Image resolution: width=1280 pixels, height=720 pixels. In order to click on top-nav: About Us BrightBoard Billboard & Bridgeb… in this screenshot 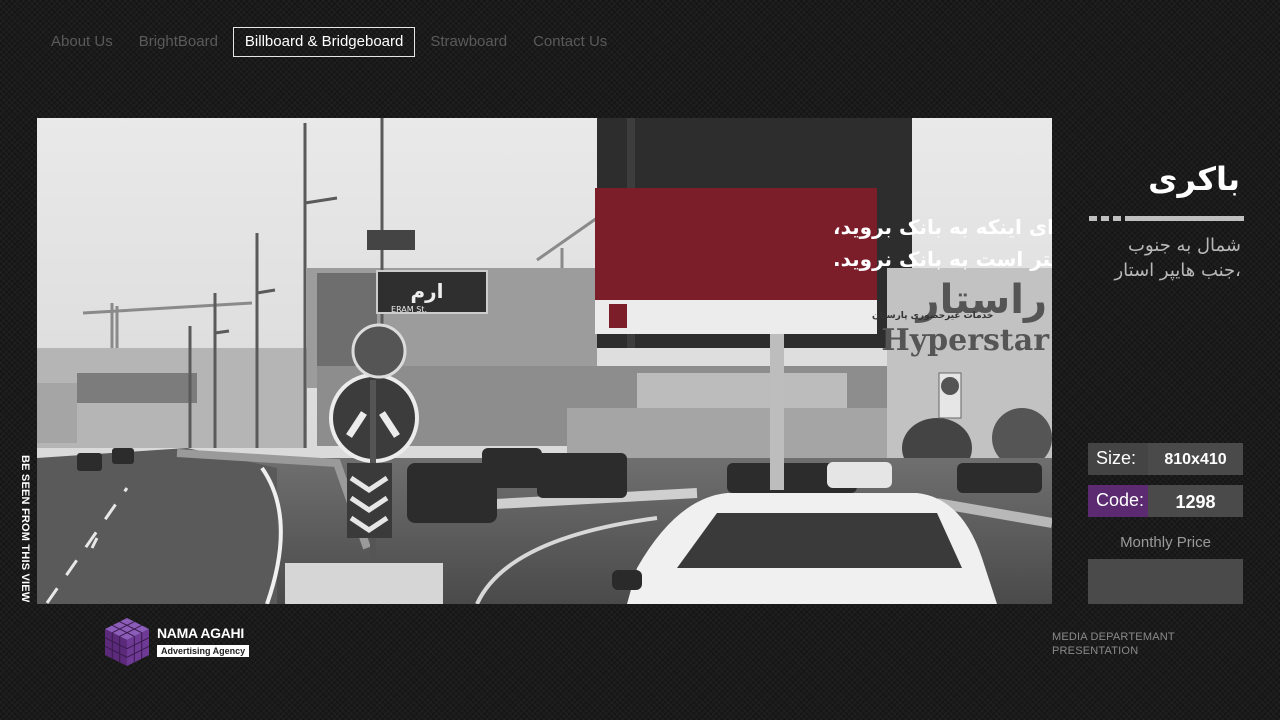, I will do `click(331, 42)`.